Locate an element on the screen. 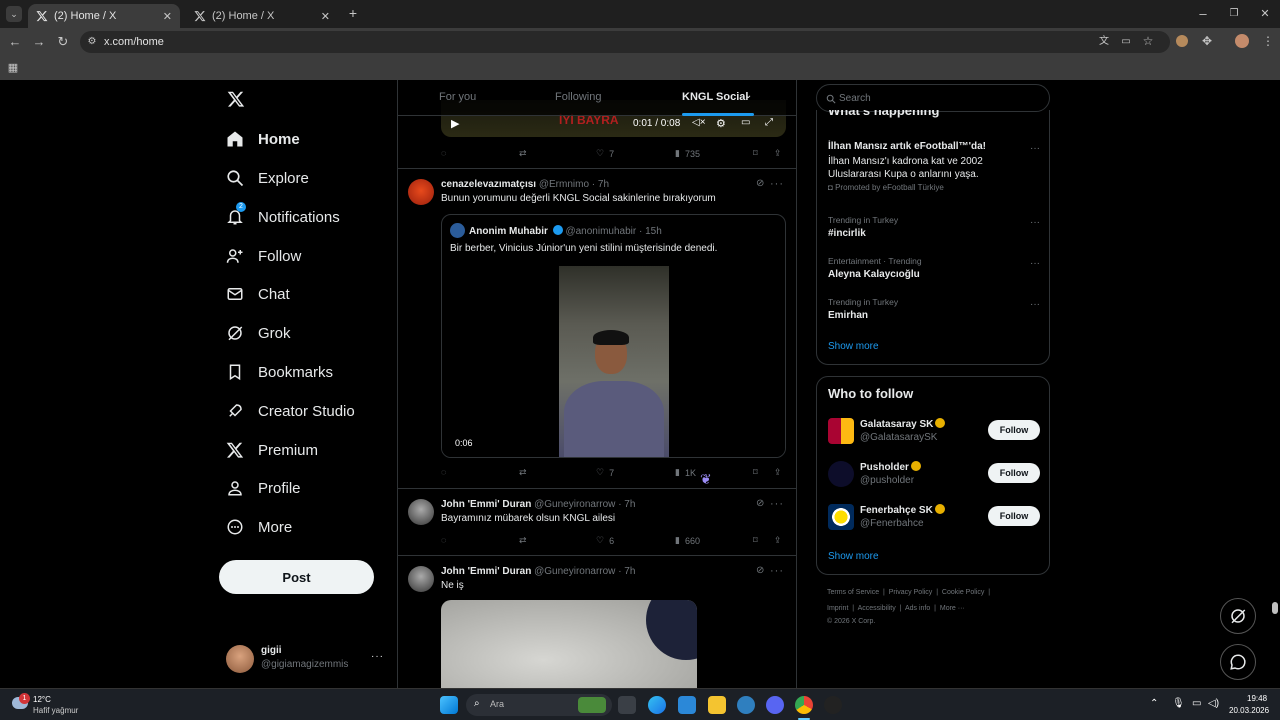 The image size is (1280, 720). tab-following: Following is located at coordinates (578, 97).